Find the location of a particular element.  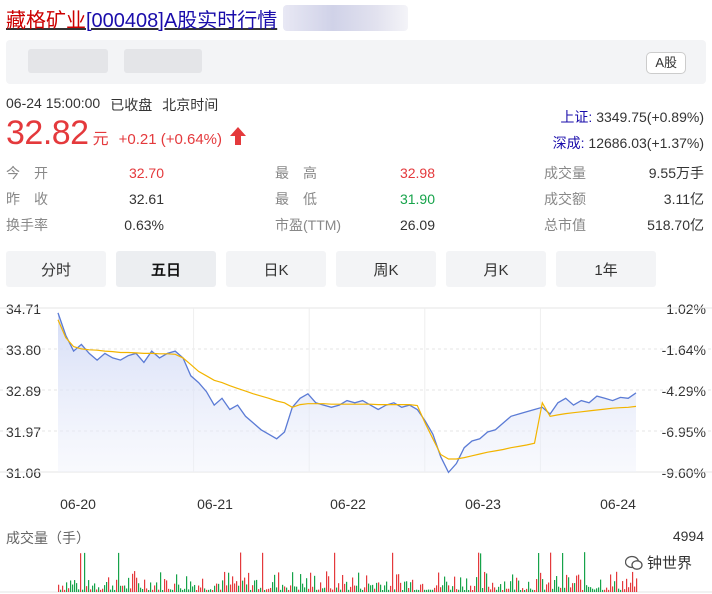

stat-value-high: 32.98 is located at coordinates (417, 173).